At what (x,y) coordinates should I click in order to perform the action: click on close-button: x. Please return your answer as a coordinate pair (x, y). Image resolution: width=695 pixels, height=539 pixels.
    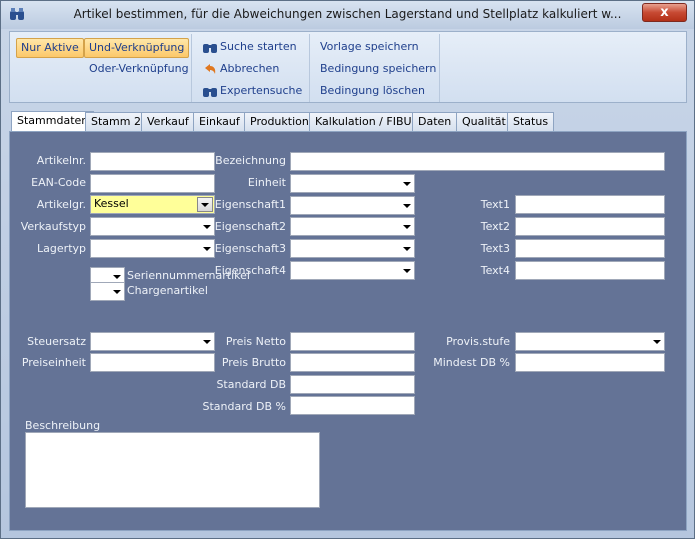
    Looking at the image, I should click on (664, 12).